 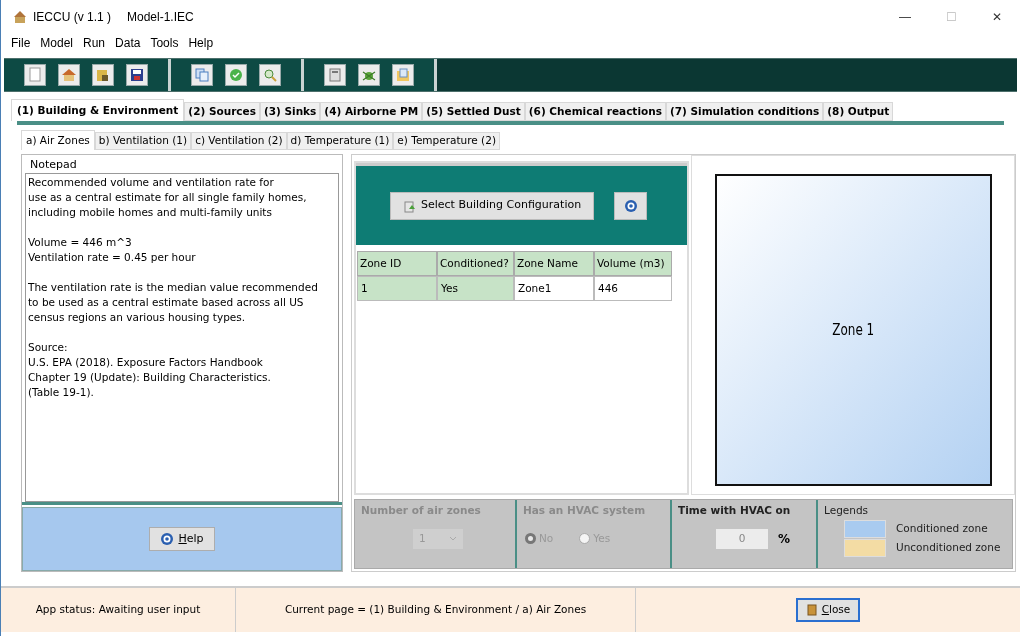 I want to click on document-icon, so click(x=410, y=205).